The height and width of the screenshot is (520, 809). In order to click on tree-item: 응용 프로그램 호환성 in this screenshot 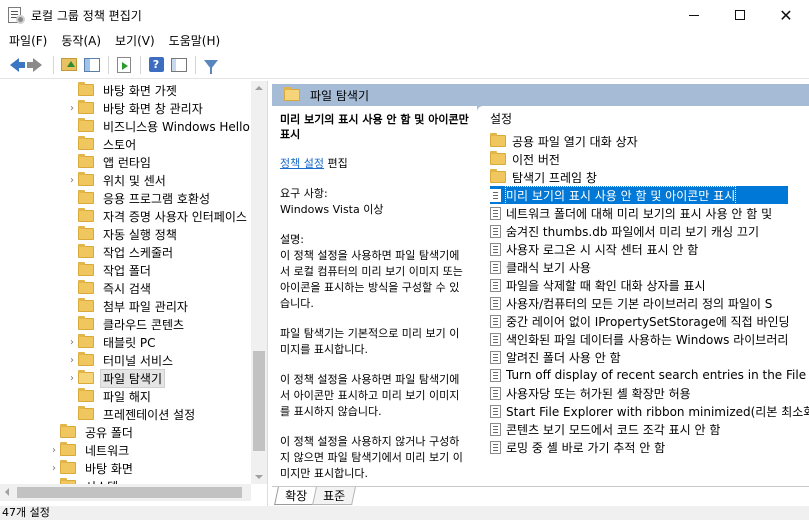, I will do `click(139, 198)`.